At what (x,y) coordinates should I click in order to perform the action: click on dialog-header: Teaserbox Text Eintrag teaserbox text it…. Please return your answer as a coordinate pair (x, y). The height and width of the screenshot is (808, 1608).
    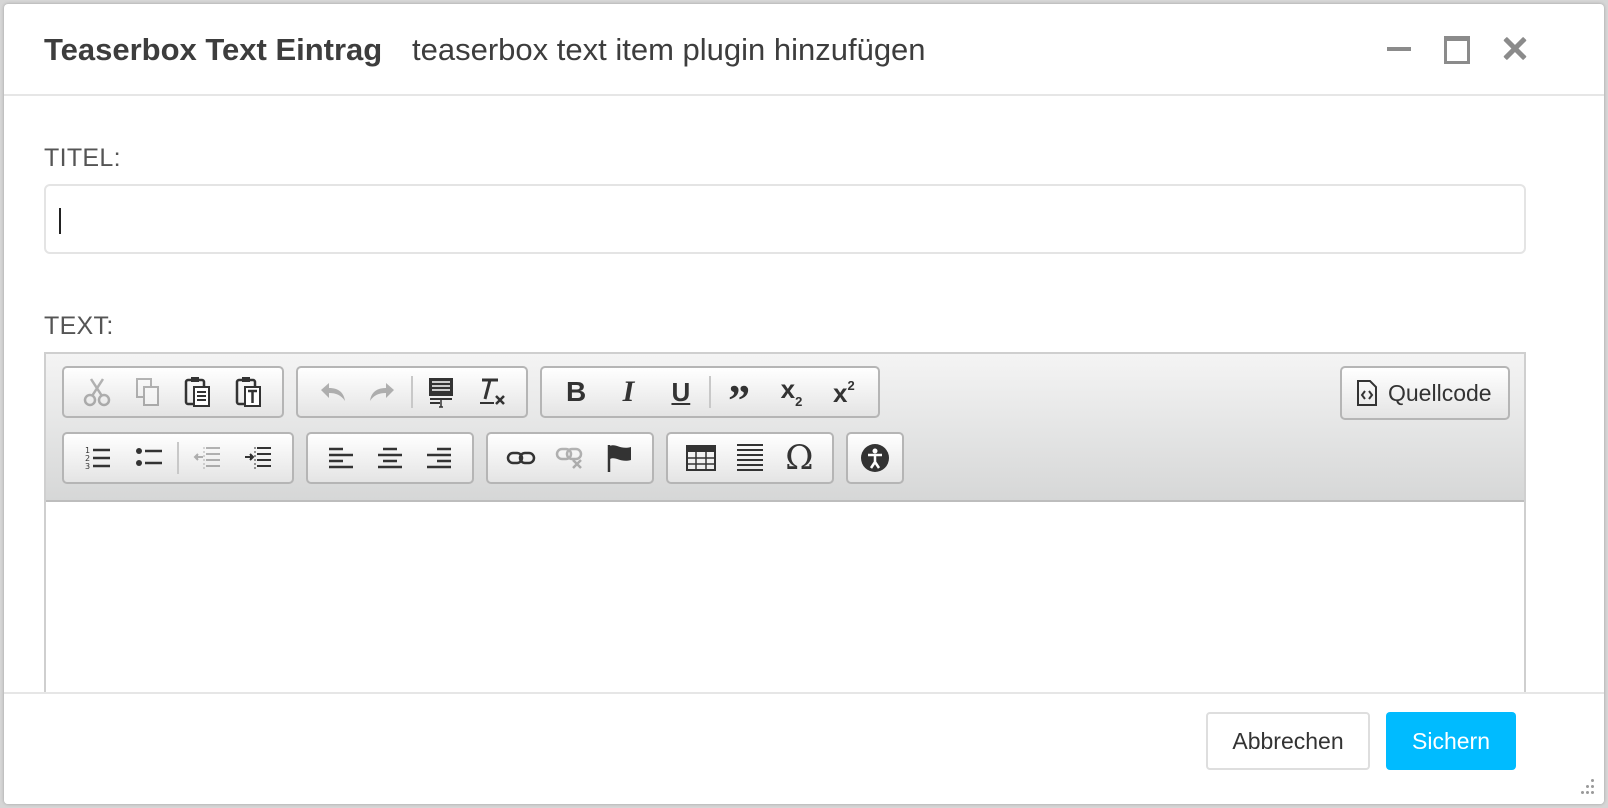
    Looking at the image, I should click on (804, 50).